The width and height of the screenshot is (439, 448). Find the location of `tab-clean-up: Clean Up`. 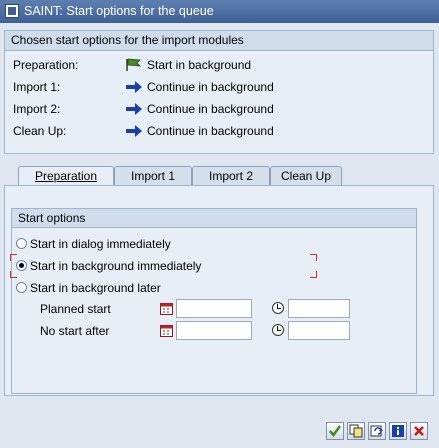

tab-clean-up: Clean Up is located at coordinates (306, 175).